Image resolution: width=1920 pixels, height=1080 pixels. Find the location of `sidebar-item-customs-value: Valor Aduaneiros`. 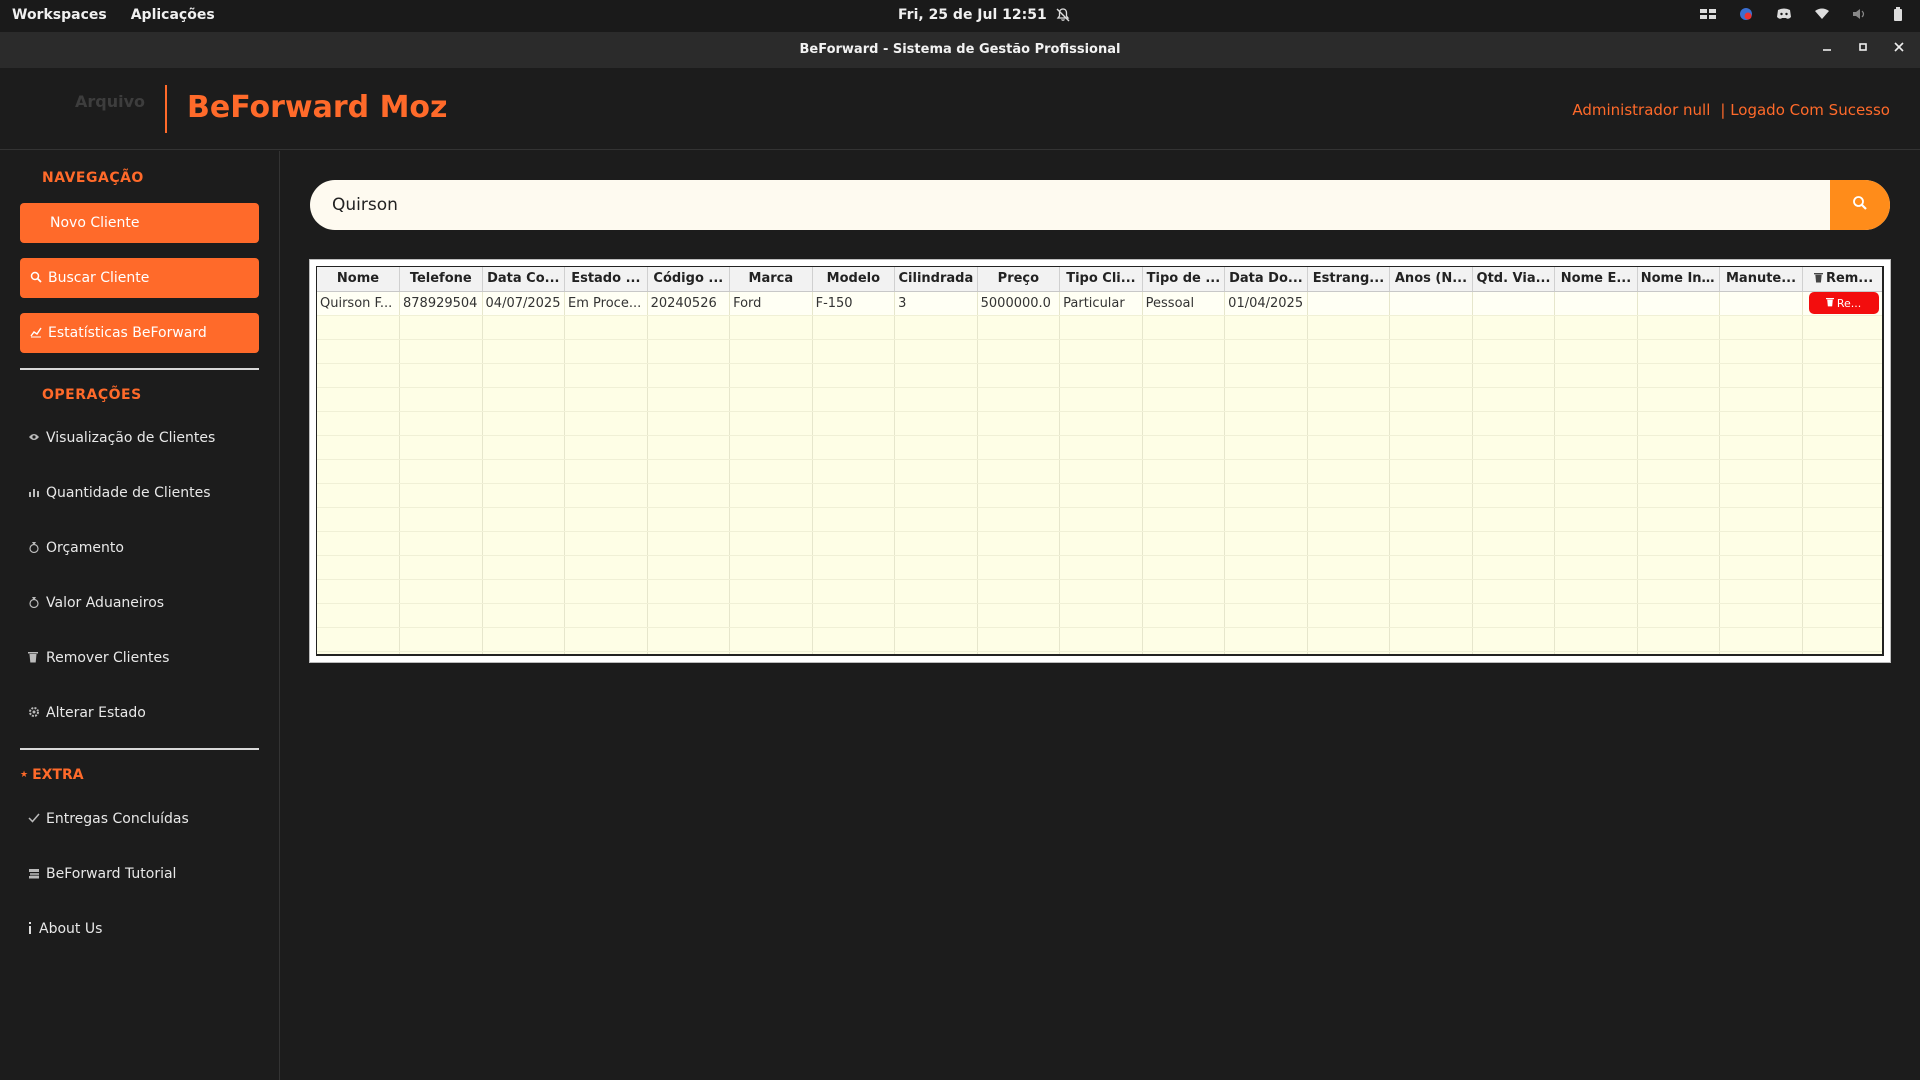

sidebar-item-customs-value: Valor Aduaneiros is located at coordinates (96, 603).